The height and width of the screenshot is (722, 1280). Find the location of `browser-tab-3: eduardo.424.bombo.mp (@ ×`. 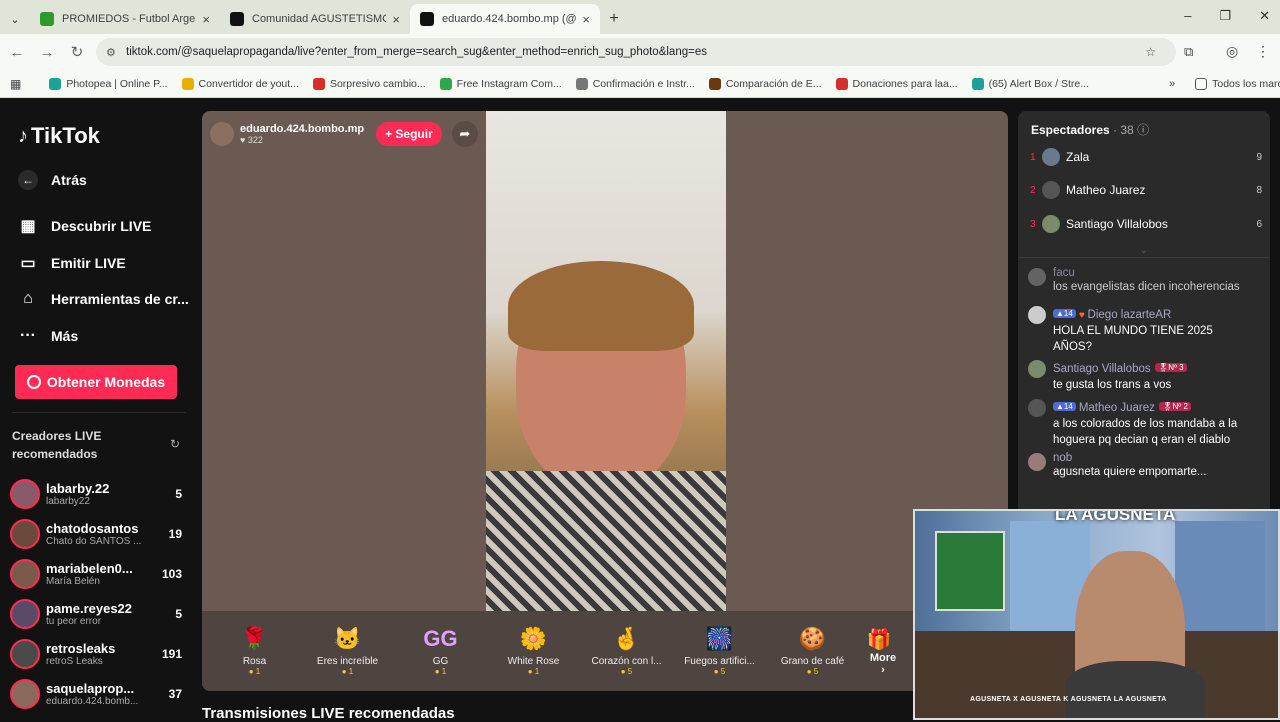

browser-tab-3: eduardo.424.bombo.mp (@ × is located at coordinates (505, 19).